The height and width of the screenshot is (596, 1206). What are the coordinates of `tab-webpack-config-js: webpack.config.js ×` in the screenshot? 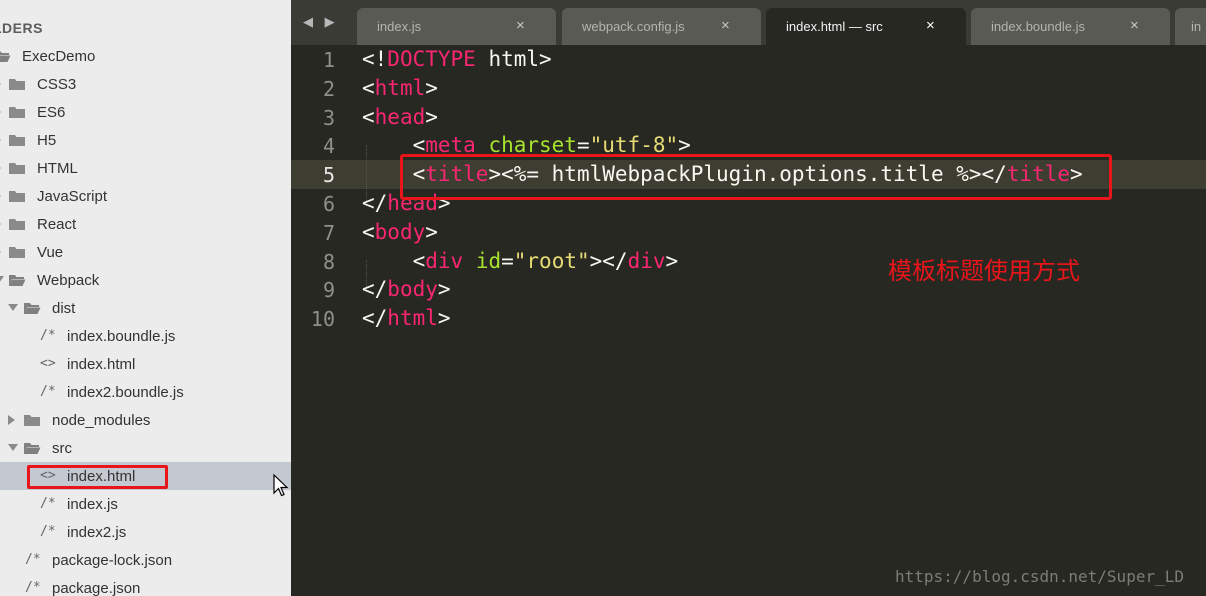 It's located at (661, 26).